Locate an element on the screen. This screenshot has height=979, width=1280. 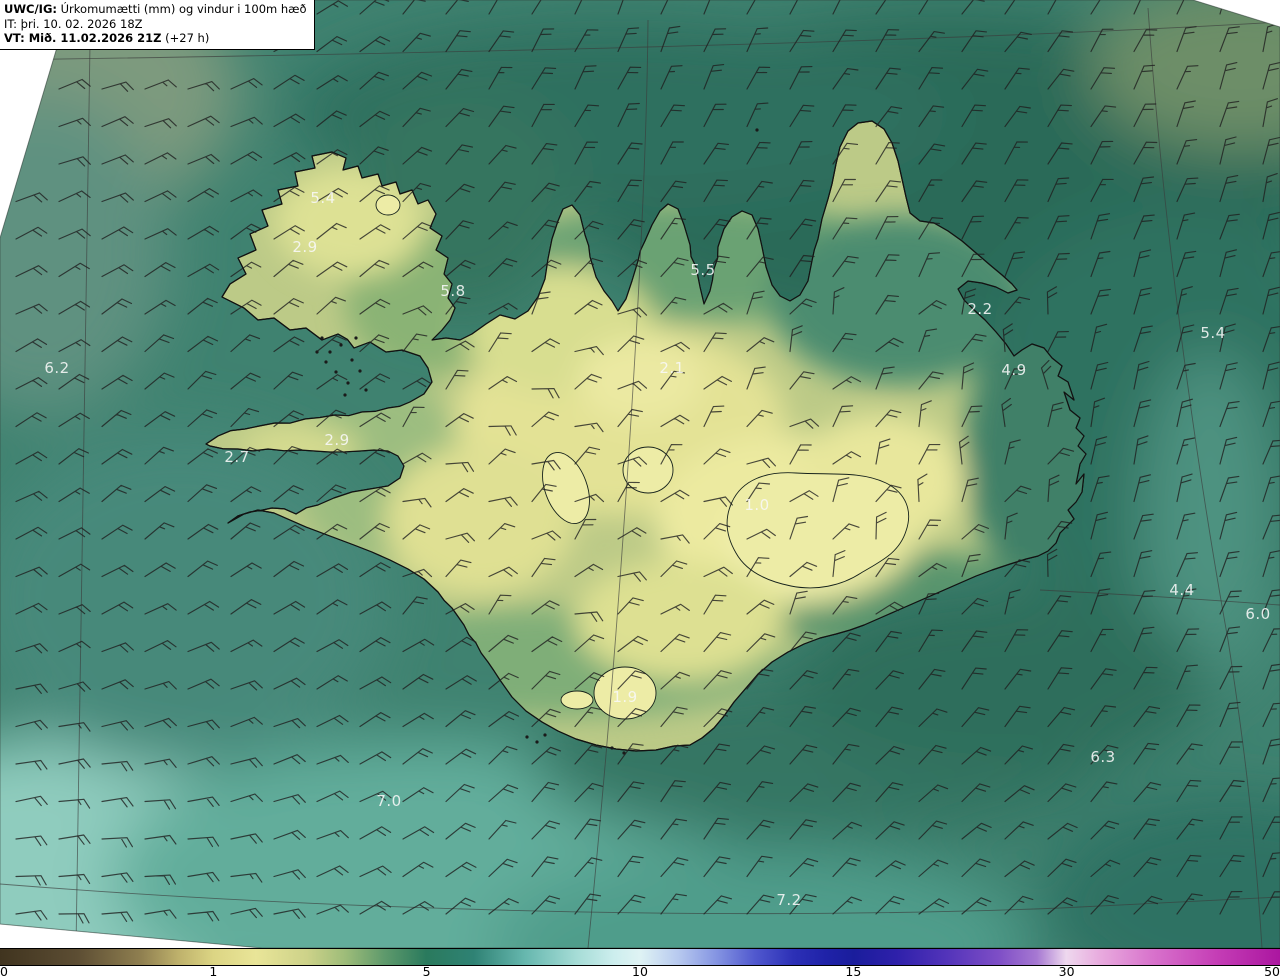
colorbar-tick-label: 0 is located at coordinates (4, 971).